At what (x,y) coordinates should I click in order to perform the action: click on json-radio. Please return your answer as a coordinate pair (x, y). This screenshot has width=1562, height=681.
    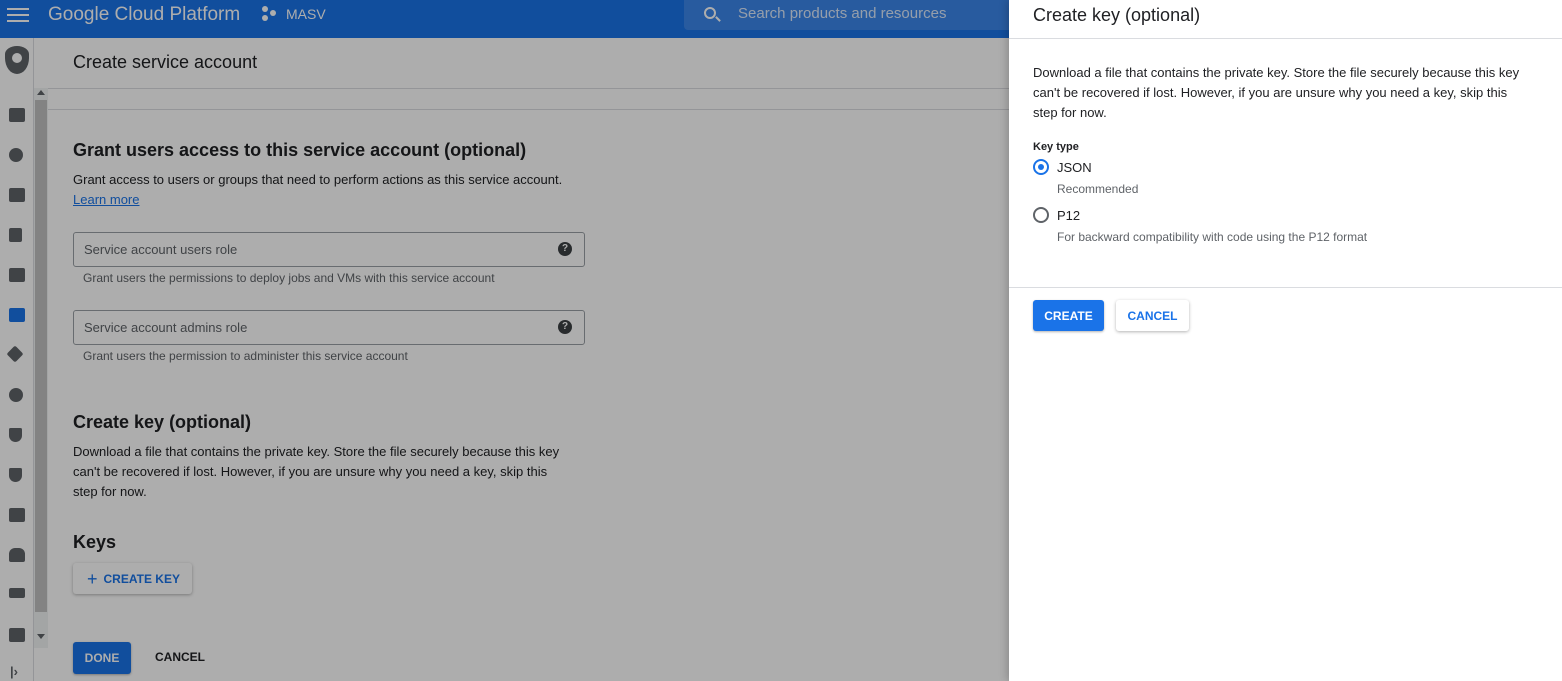
    Looking at the image, I should click on (1041, 167).